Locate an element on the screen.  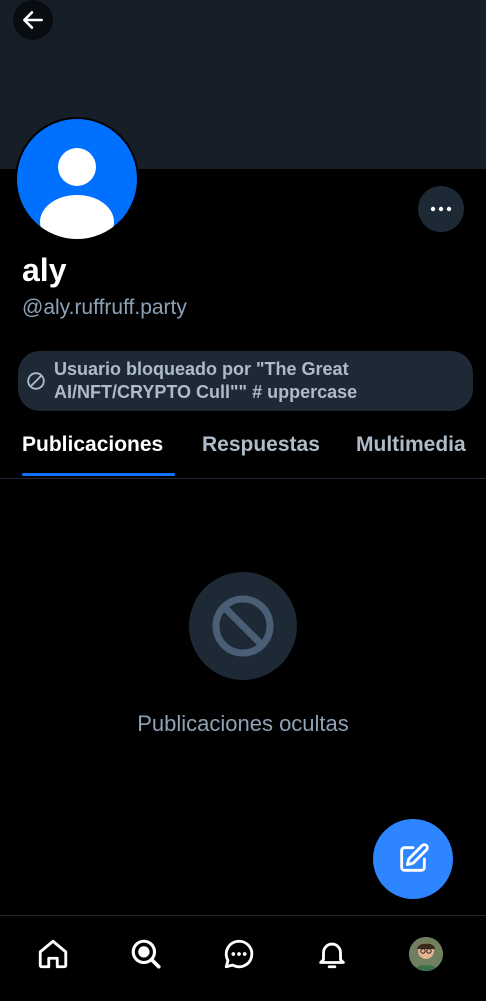
chat-icon is located at coordinates (239, 954).